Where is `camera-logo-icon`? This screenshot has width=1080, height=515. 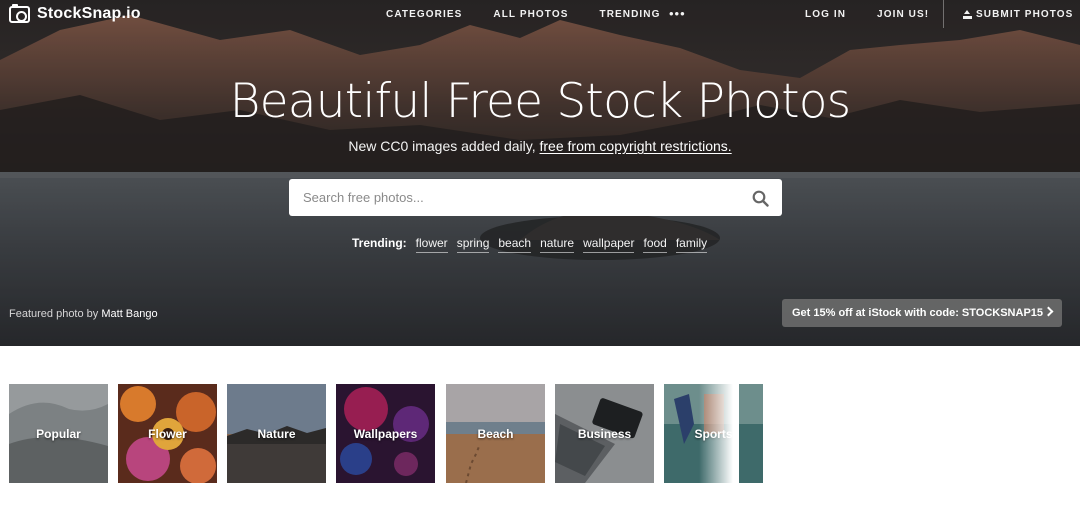 camera-logo-icon is located at coordinates (19, 13).